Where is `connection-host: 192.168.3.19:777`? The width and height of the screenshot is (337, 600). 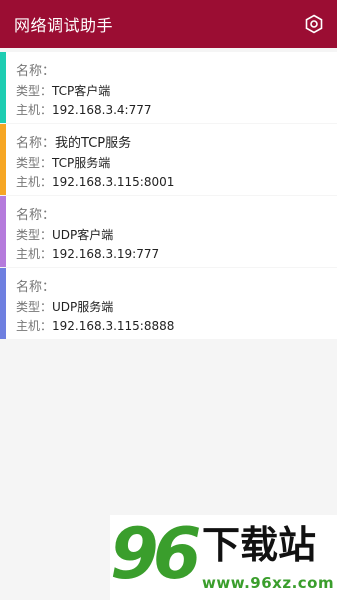
connection-host: 192.168.3.19:777 is located at coordinates (106, 254).